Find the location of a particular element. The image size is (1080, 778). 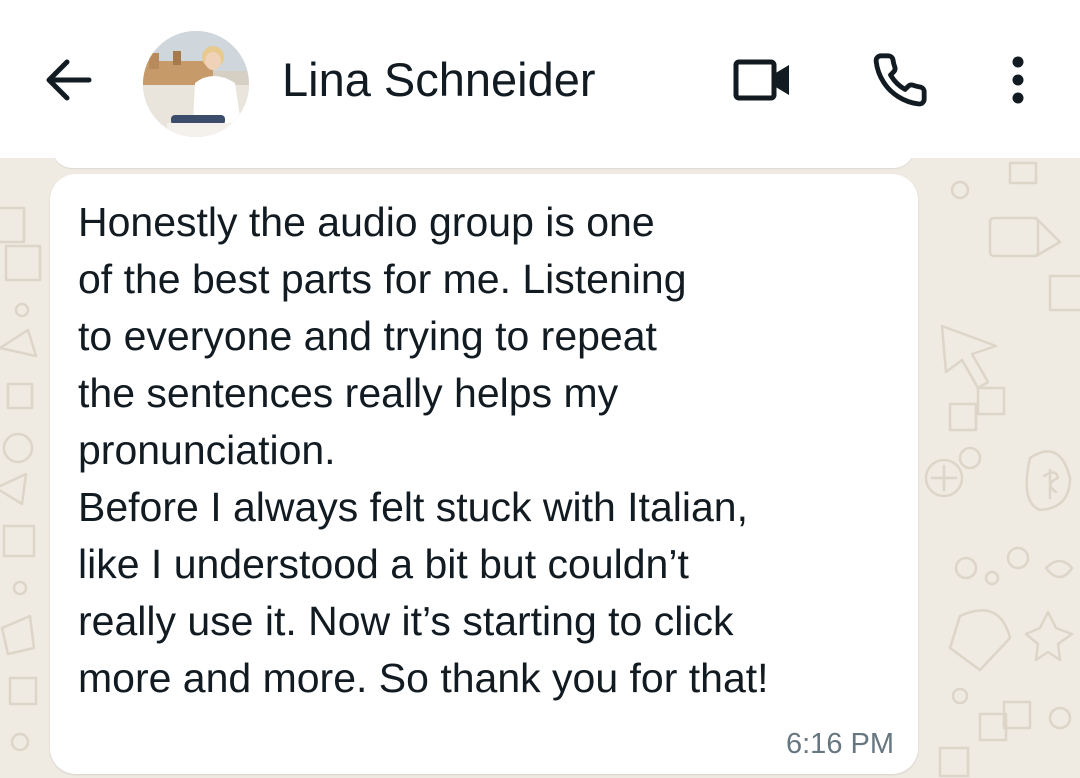

back-button is located at coordinates (68, 80).